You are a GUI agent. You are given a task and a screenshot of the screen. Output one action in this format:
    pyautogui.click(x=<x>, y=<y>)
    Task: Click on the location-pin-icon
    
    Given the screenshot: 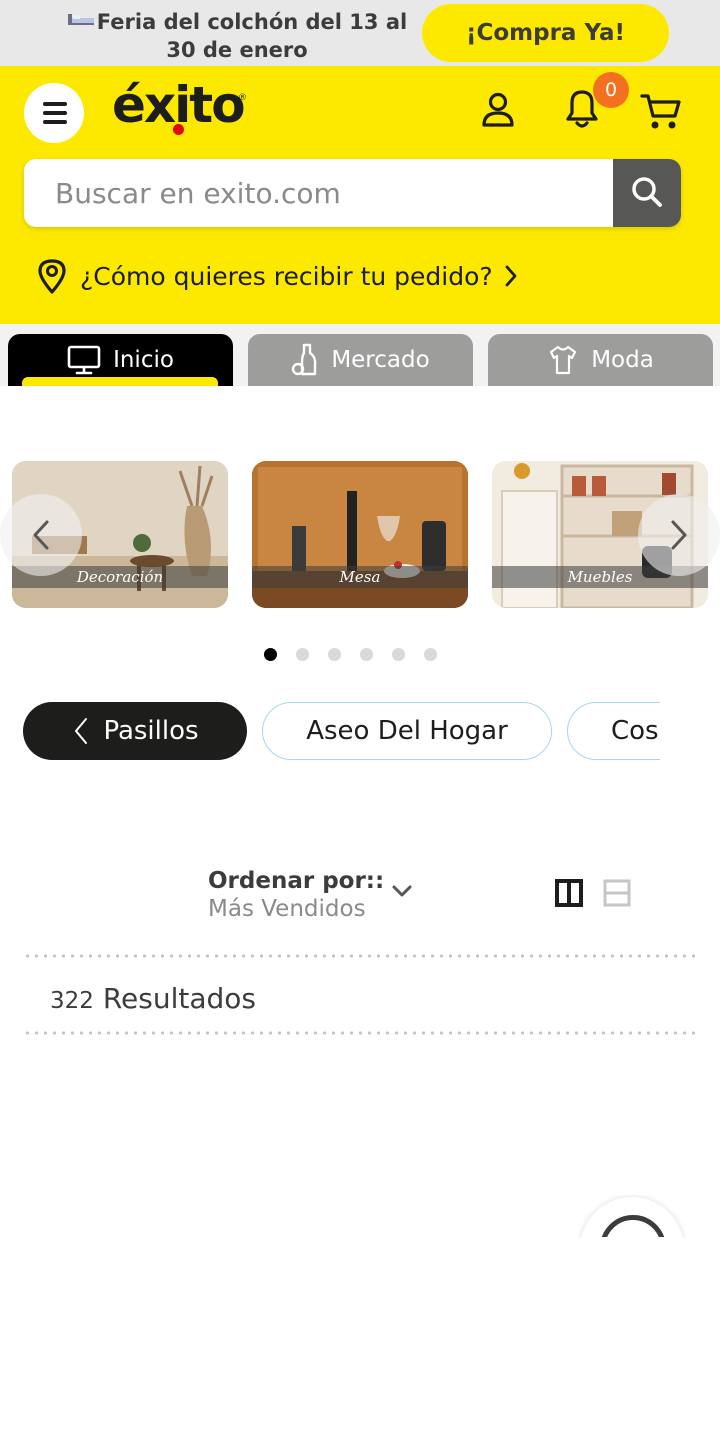 What is the action you would take?
    pyautogui.click(x=52, y=276)
    